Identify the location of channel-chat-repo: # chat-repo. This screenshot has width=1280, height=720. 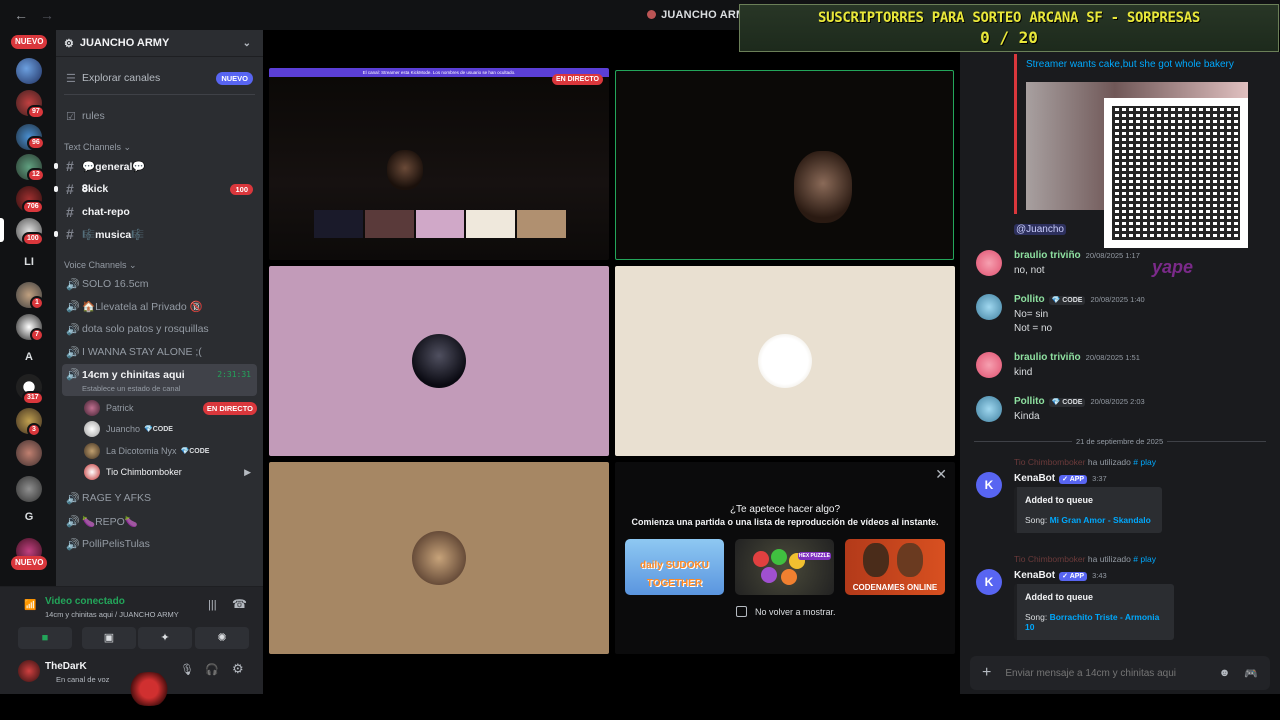
(159, 212).